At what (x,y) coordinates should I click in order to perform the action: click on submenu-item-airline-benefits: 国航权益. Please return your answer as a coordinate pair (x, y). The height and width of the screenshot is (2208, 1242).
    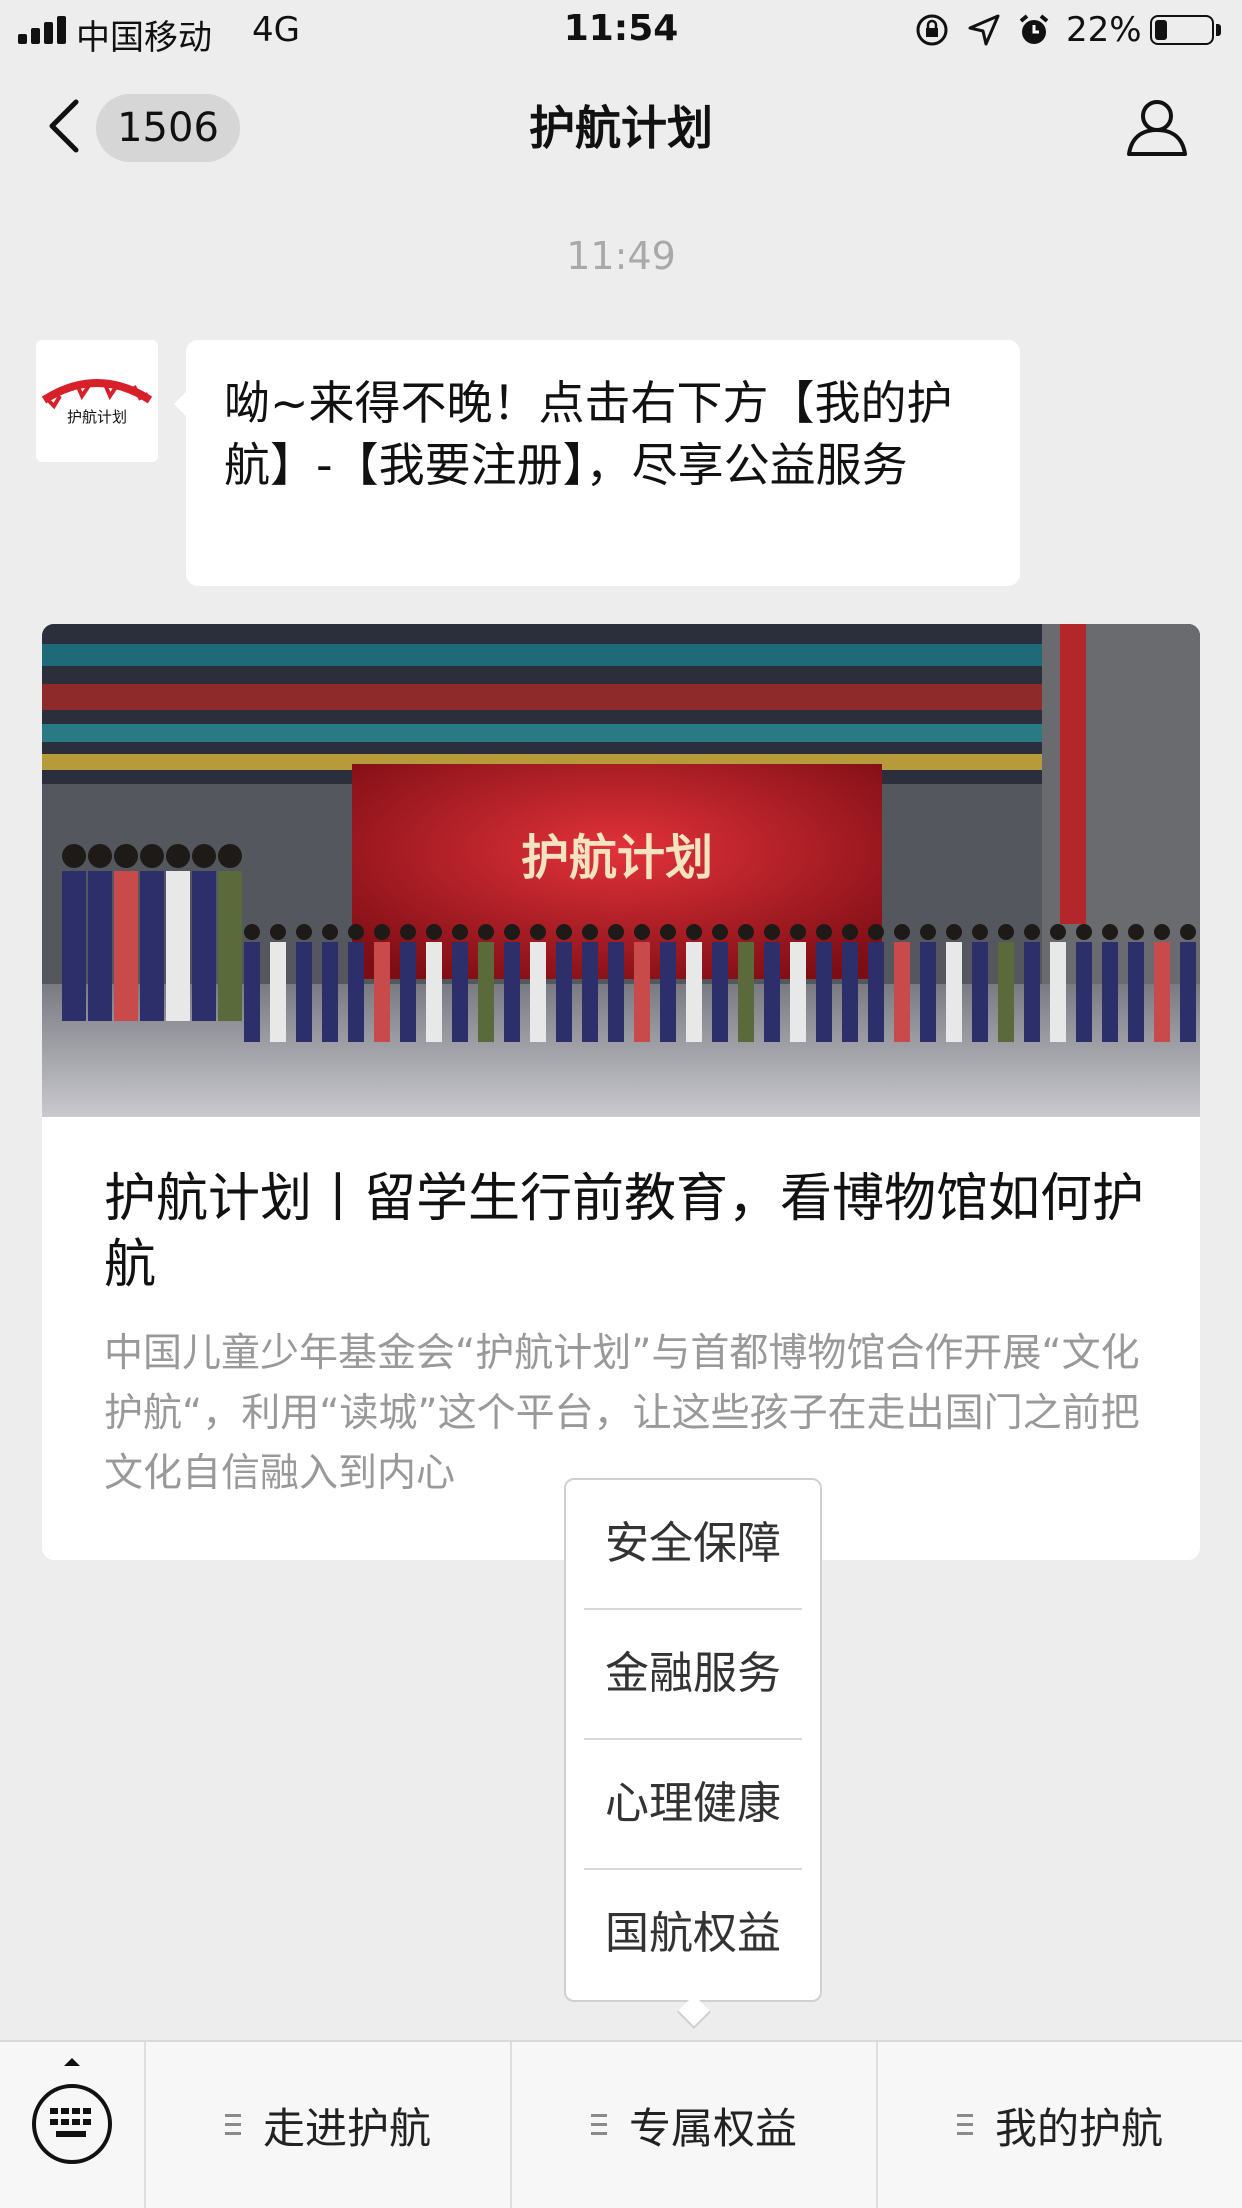
    Looking at the image, I should click on (693, 1934).